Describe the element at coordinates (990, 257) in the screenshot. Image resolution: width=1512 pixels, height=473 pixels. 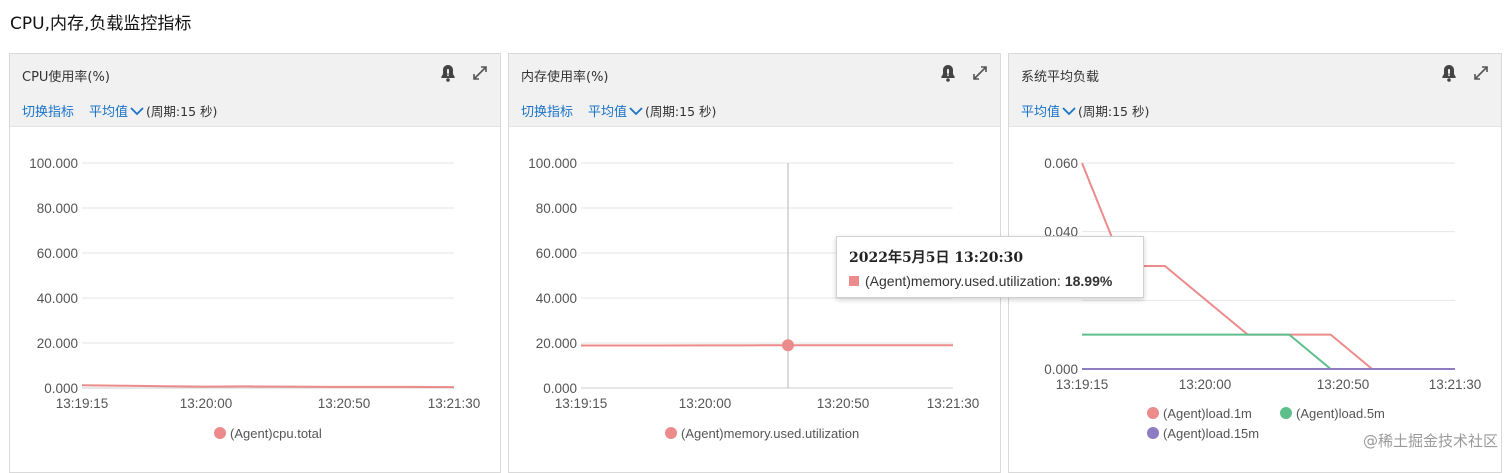
I see `tooltip-time: 2022年5月5日 13:20:30` at that location.